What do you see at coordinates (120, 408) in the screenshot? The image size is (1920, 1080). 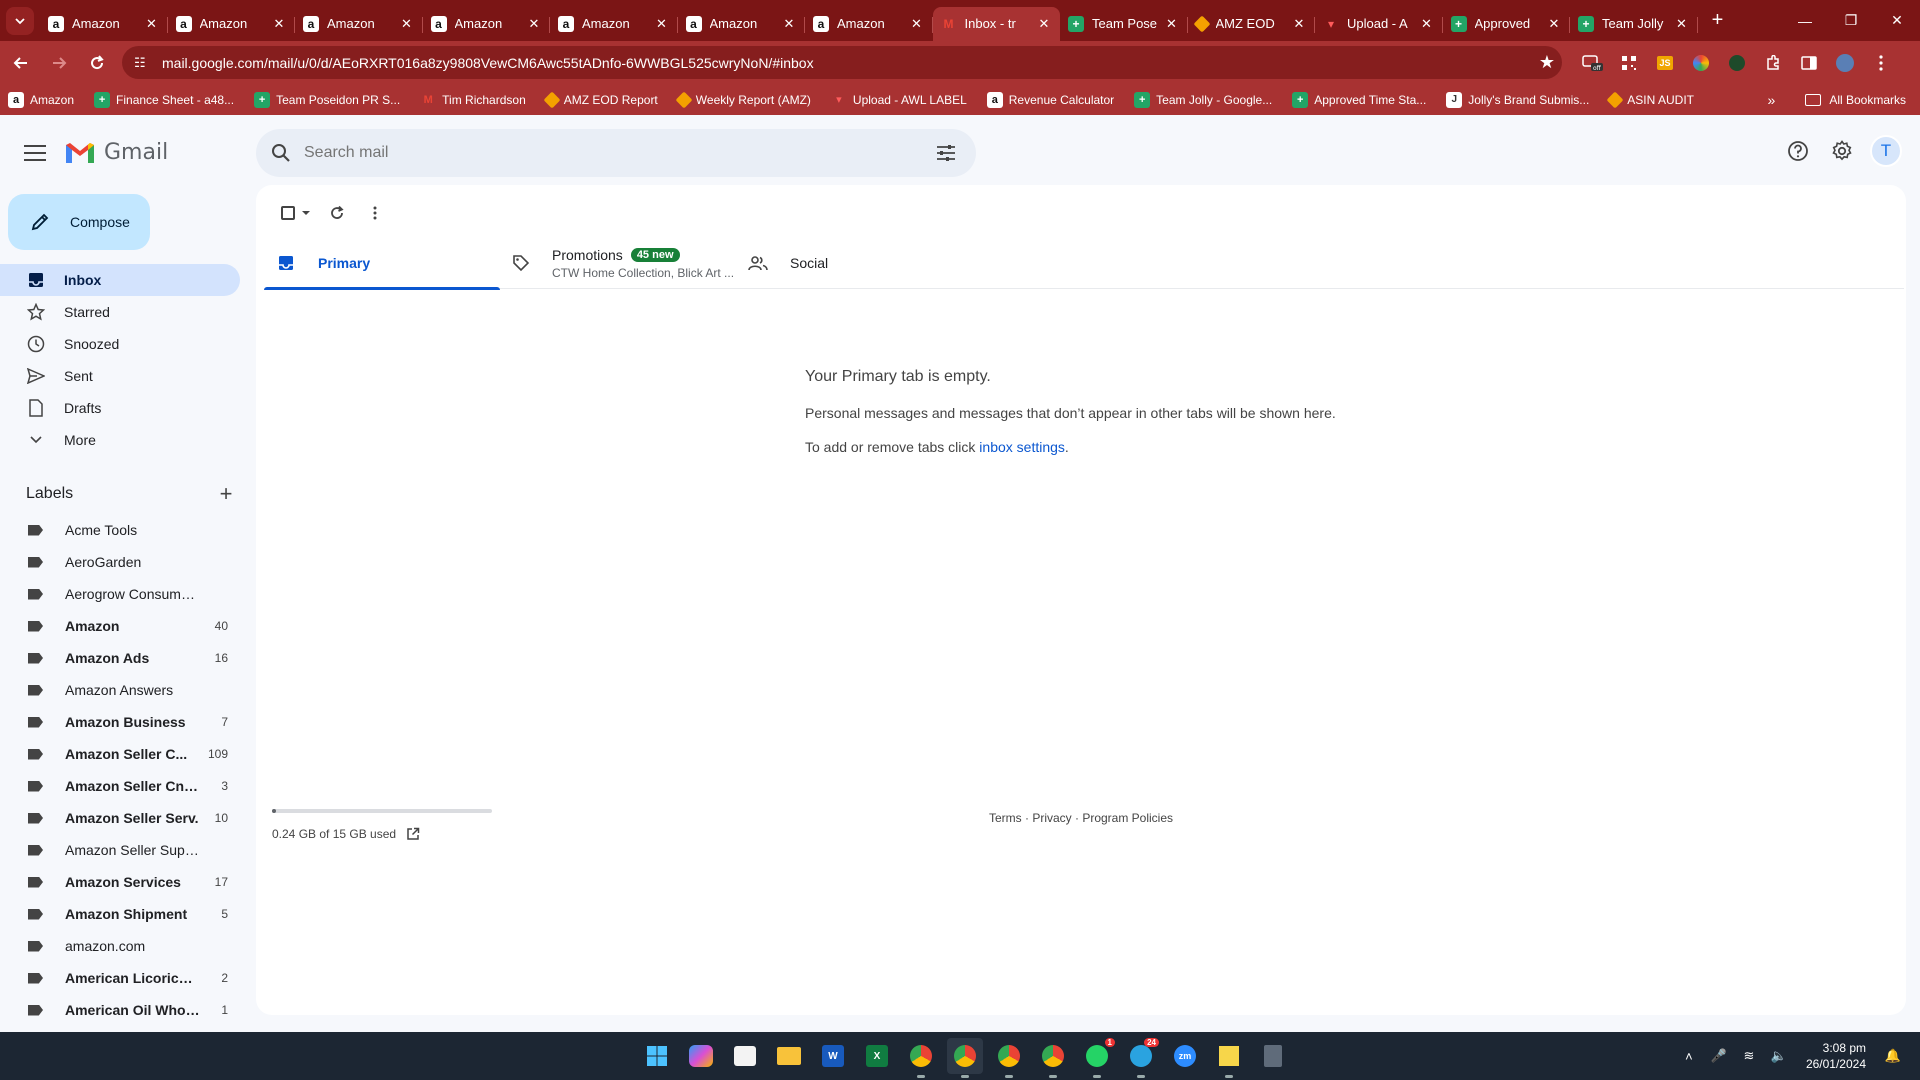 I see `sidebar-item-drafts: Drafts` at bounding box center [120, 408].